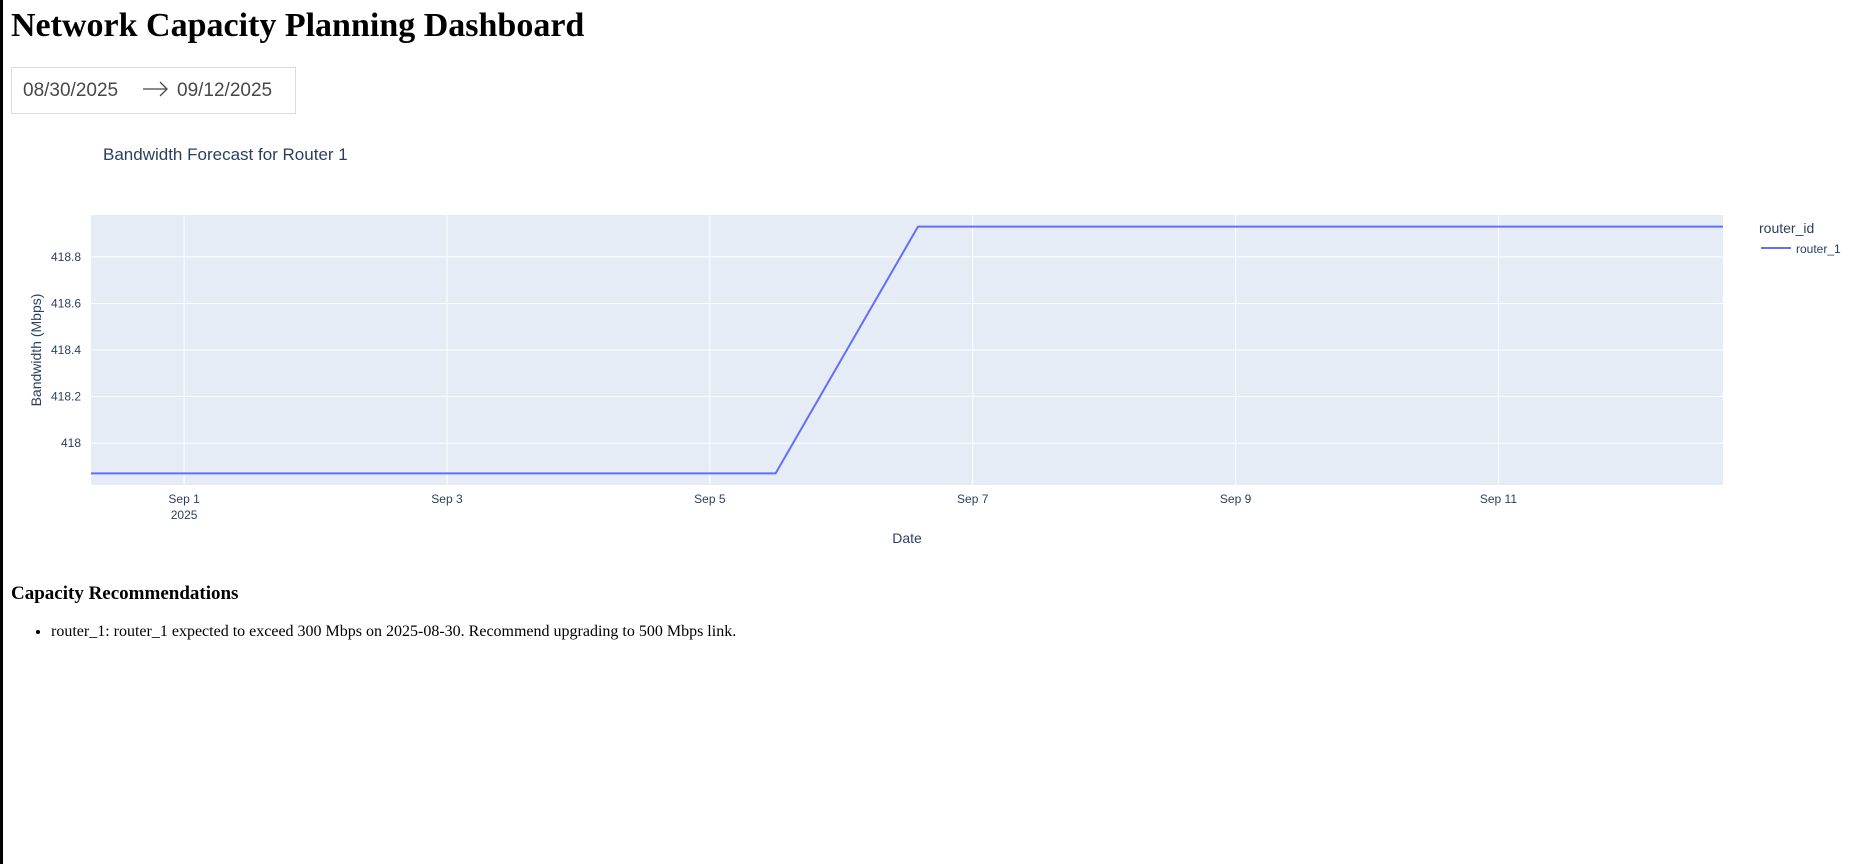 This screenshot has width=1850, height=864. I want to click on end-date-input, so click(236, 91).